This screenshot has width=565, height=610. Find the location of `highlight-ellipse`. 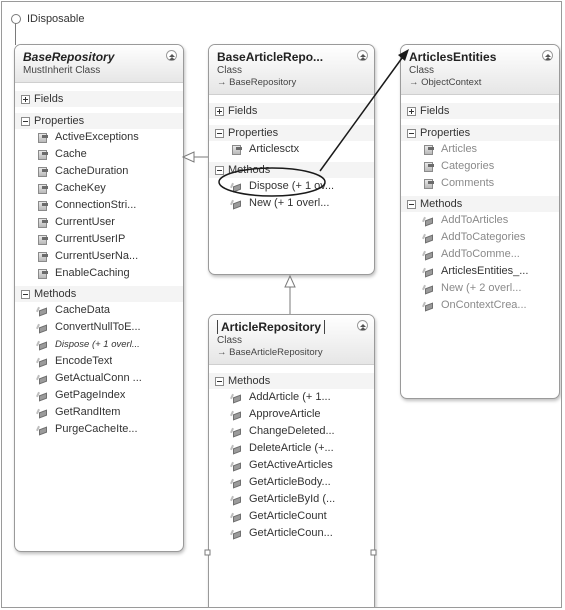

highlight-ellipse is located at coordinates (272, 182).